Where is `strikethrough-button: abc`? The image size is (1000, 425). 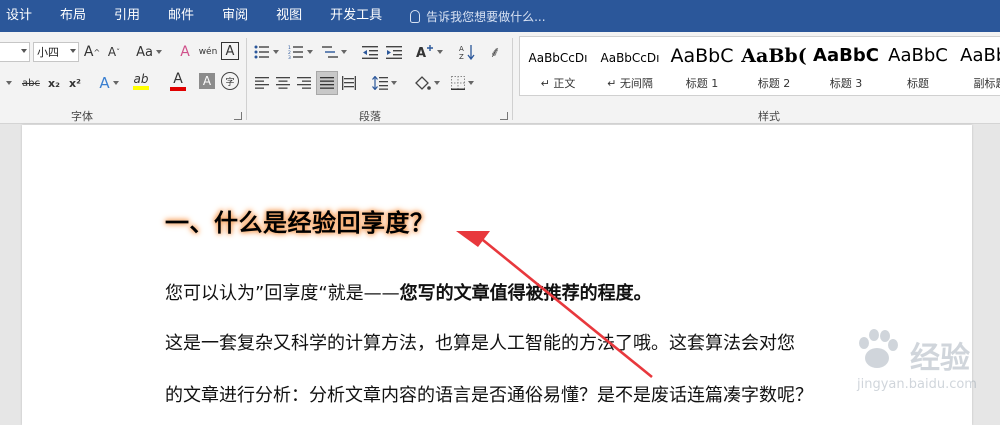 strikethrough-button: abc is located at coordinates (31, 83).